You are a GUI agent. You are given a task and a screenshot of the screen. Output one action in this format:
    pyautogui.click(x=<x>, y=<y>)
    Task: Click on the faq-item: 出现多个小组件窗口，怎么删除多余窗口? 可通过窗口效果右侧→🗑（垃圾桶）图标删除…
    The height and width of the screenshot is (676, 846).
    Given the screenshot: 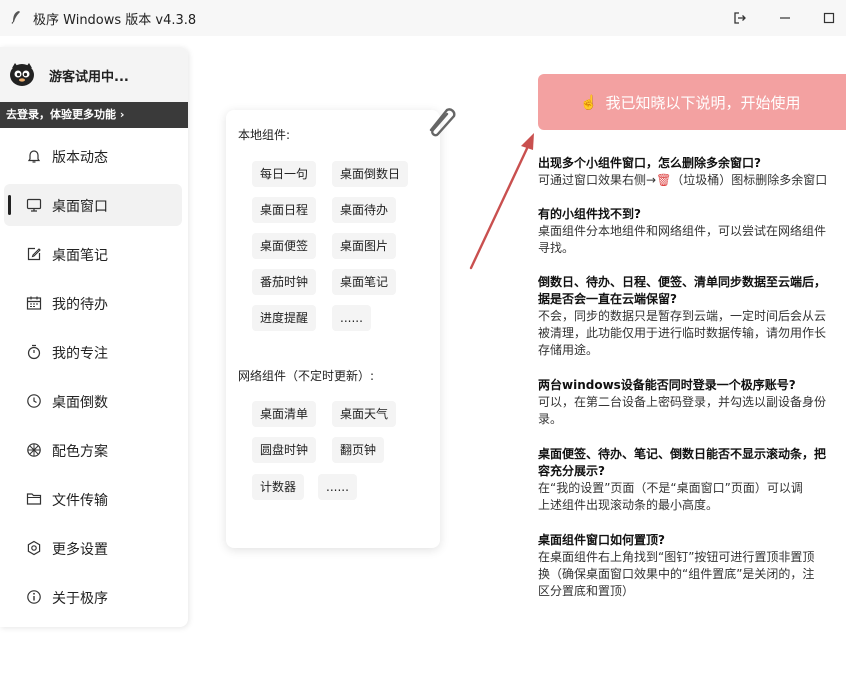 What is the action you would take?
    pyautogui.click(x=692, y=172)
    